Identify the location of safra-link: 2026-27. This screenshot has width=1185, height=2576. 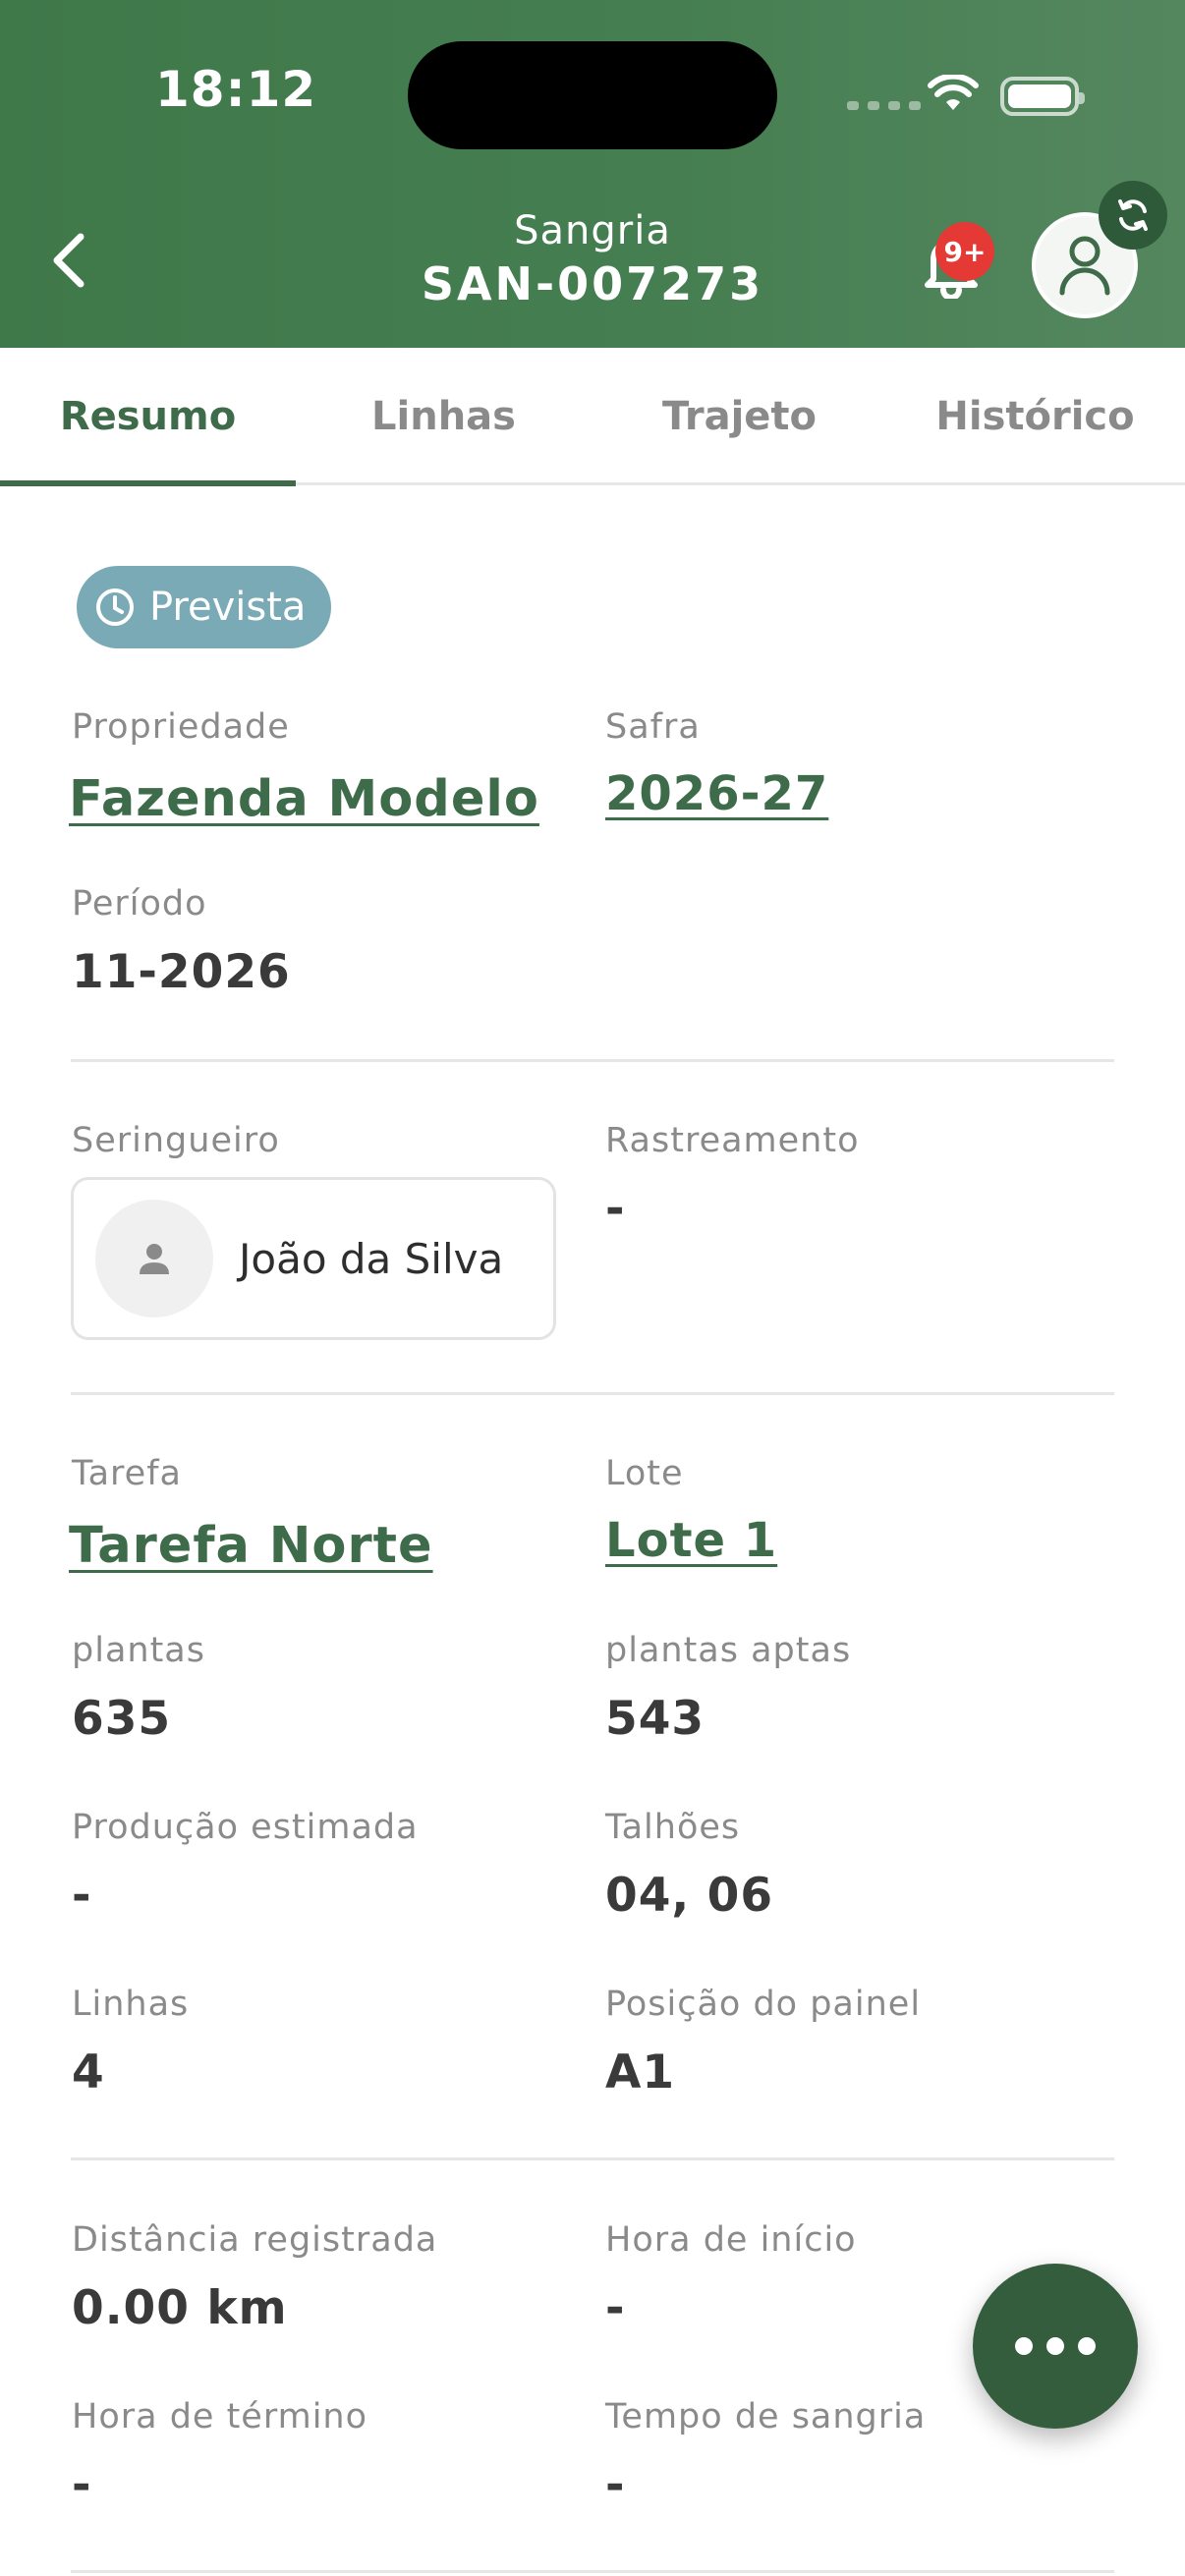
(717, 793).